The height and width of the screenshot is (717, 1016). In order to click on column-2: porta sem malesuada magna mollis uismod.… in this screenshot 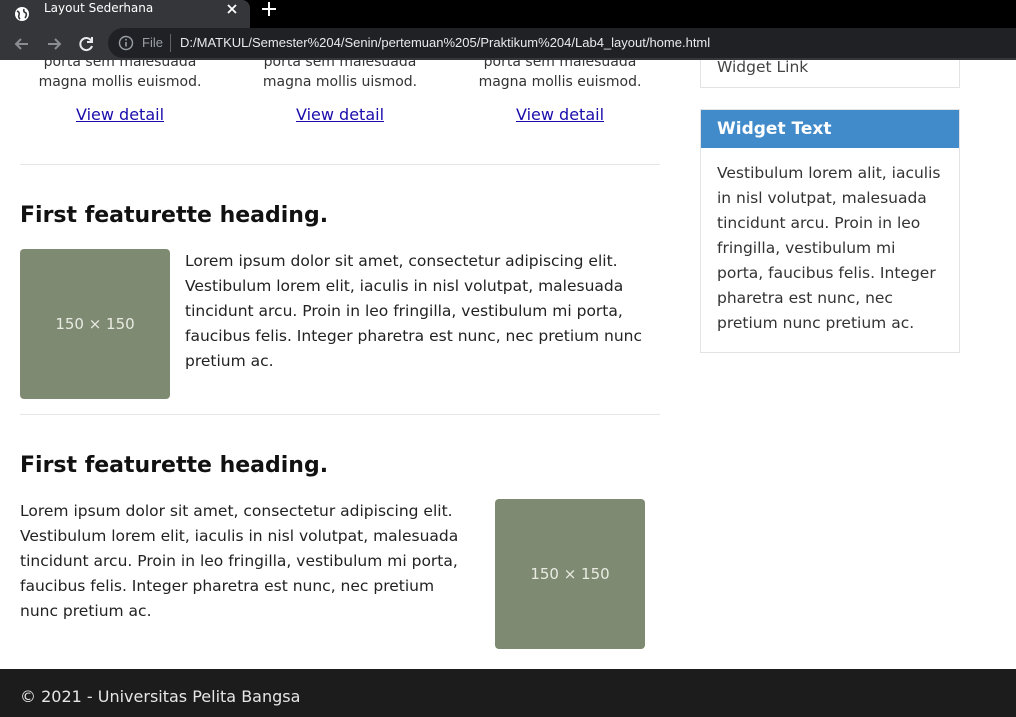, I will do `click(340, 92)`.